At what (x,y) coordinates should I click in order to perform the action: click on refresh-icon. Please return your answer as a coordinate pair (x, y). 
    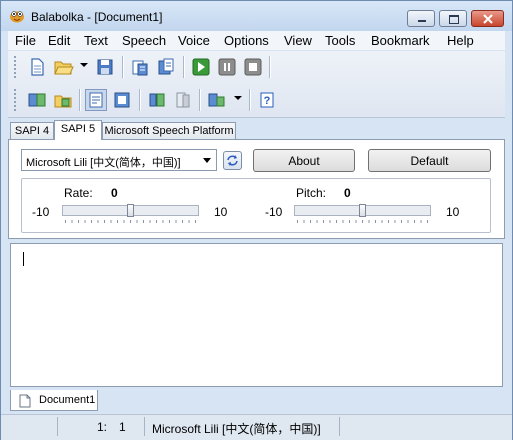
    Looking at the image, I should click on (232, 160).